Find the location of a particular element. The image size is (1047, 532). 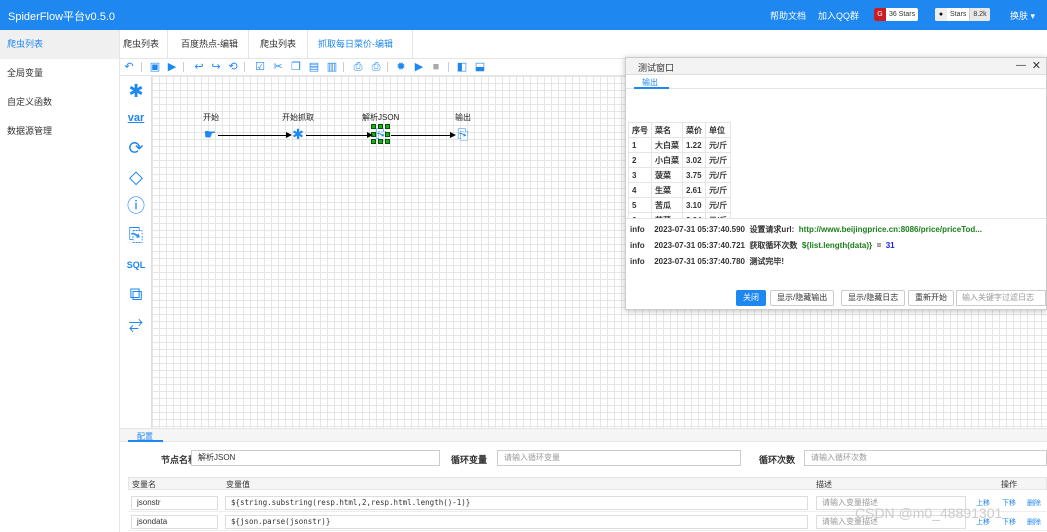

sidebar-item-custom-functions: 自定义函数 is located at coordinates (59, 102).